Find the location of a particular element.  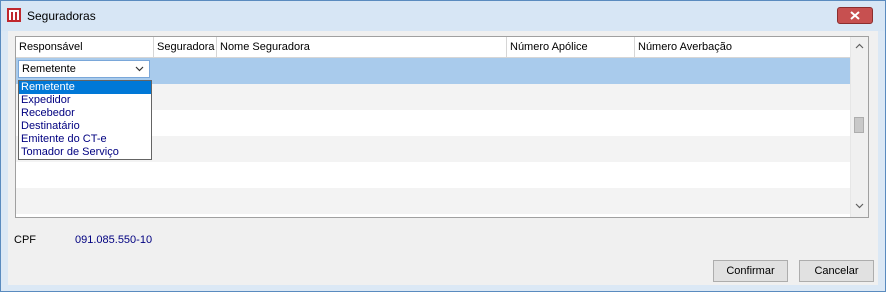

scroll-down-icon is located at coordinates (859, 206).